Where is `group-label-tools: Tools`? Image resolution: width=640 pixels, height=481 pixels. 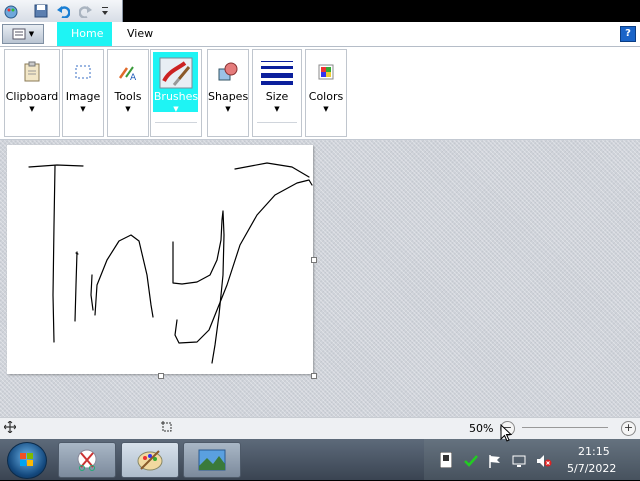
group-label-tools: Tools is located at coordinates (128, 96).